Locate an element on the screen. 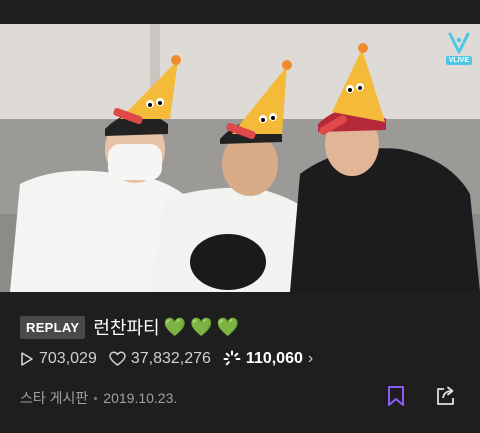 Image resolution: width=480 pixels, height=433 pixels. post-title-text: 런찬파티 is located at coordinates (126, 328).